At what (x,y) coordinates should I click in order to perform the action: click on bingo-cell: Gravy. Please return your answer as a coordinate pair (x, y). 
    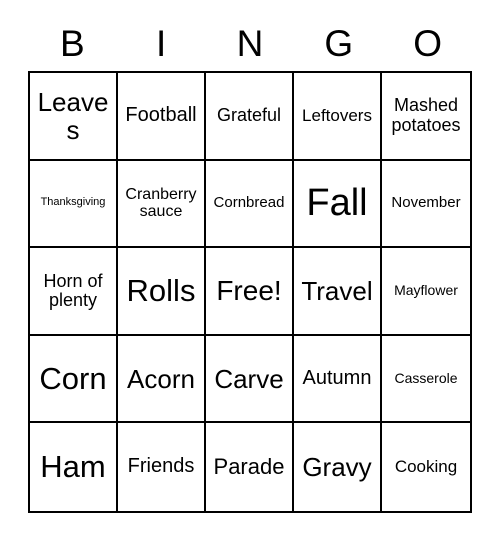
    Looking at the image, I should click on (338, 467).